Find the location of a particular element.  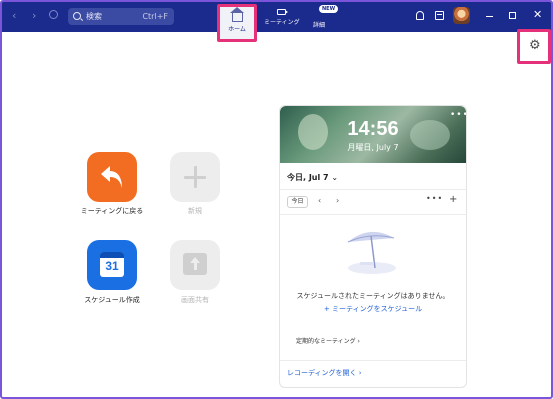

new-meeting-button is located at coordinates (195, 177).